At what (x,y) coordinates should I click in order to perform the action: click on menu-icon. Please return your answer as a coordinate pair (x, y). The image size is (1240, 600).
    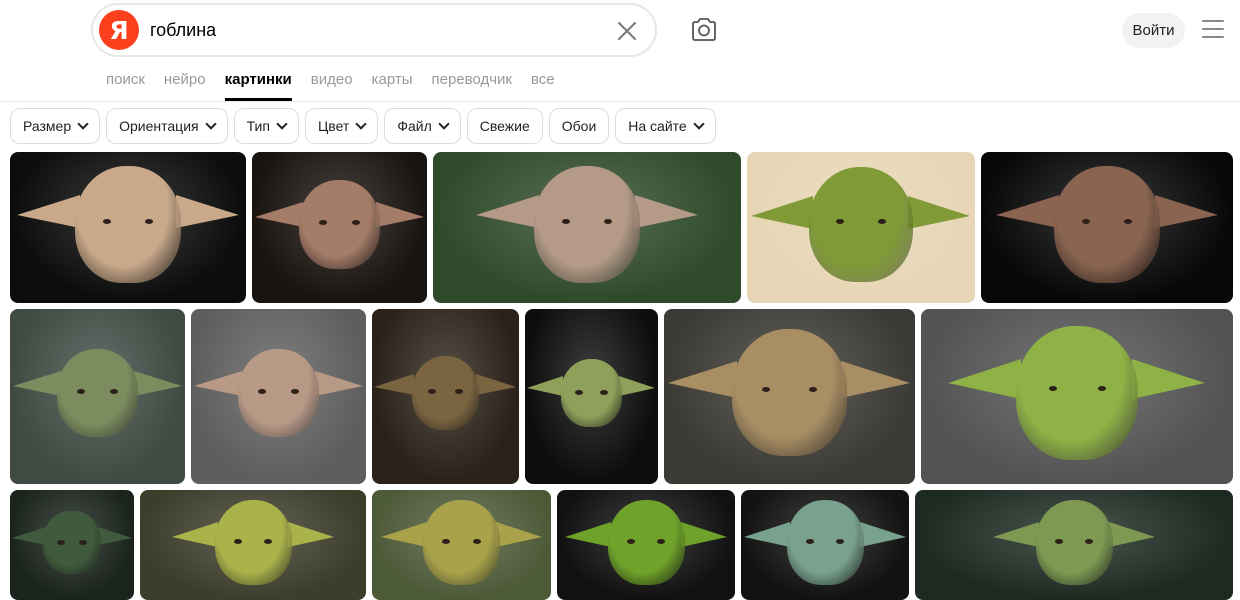
    Looking at the image, I should click on (1213, 30).